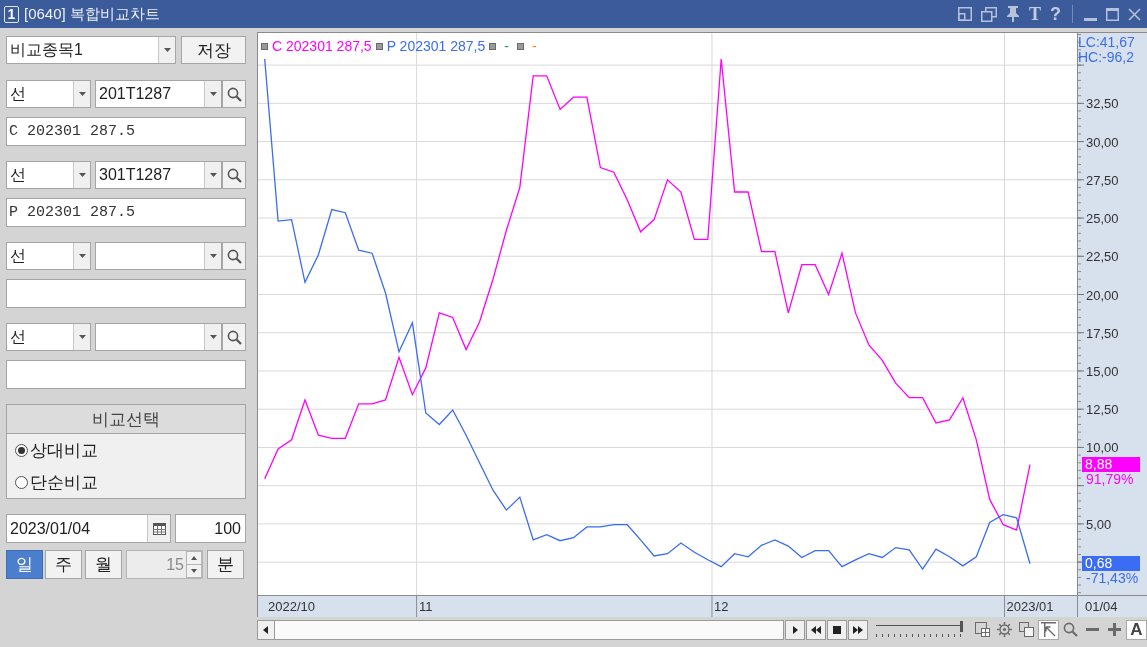  Describe the element at coordinates (126, 131) in the screenshot. I see `instrument-name-field: C 202301 287.5` at that location.